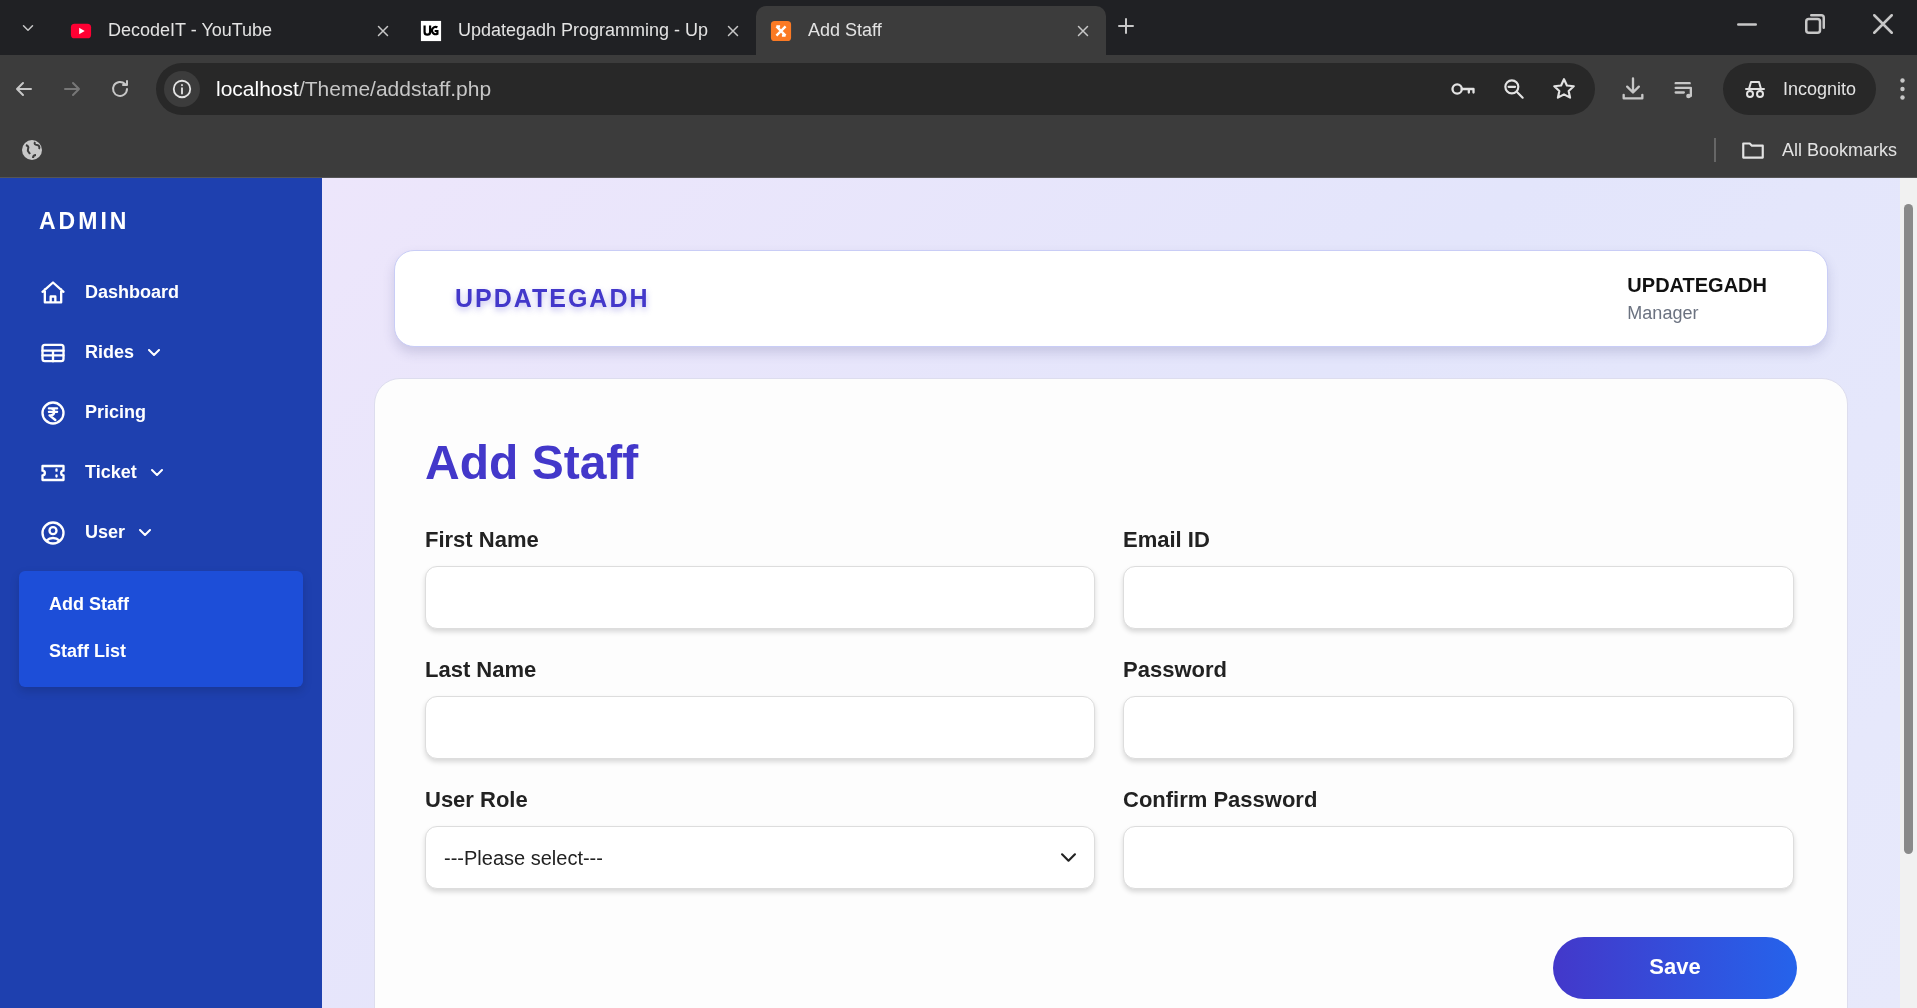 This screenshot has height=1008, width=1917. What do you see at coordinates (1747, 24) in the screenshot?
I see `minimize-icon` at bounding box center [1747, 24].